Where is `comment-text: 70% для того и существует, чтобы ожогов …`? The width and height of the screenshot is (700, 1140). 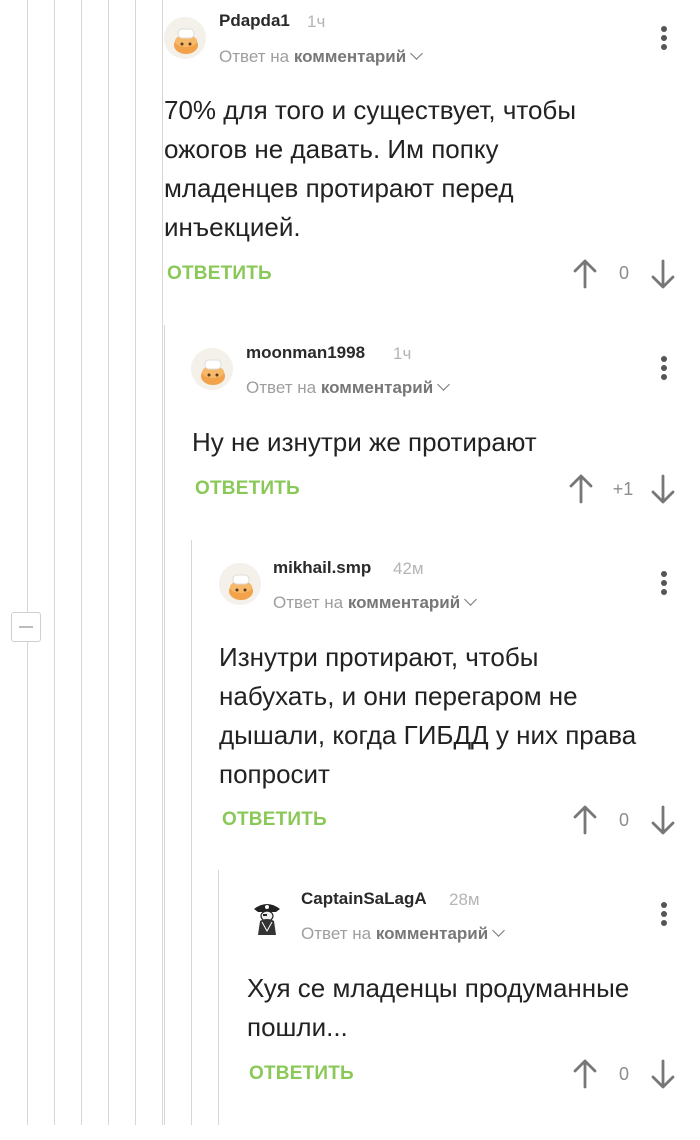
comment-text: 70% для того и существует, чтобы ожогов … is located at coordinates (370, 168).